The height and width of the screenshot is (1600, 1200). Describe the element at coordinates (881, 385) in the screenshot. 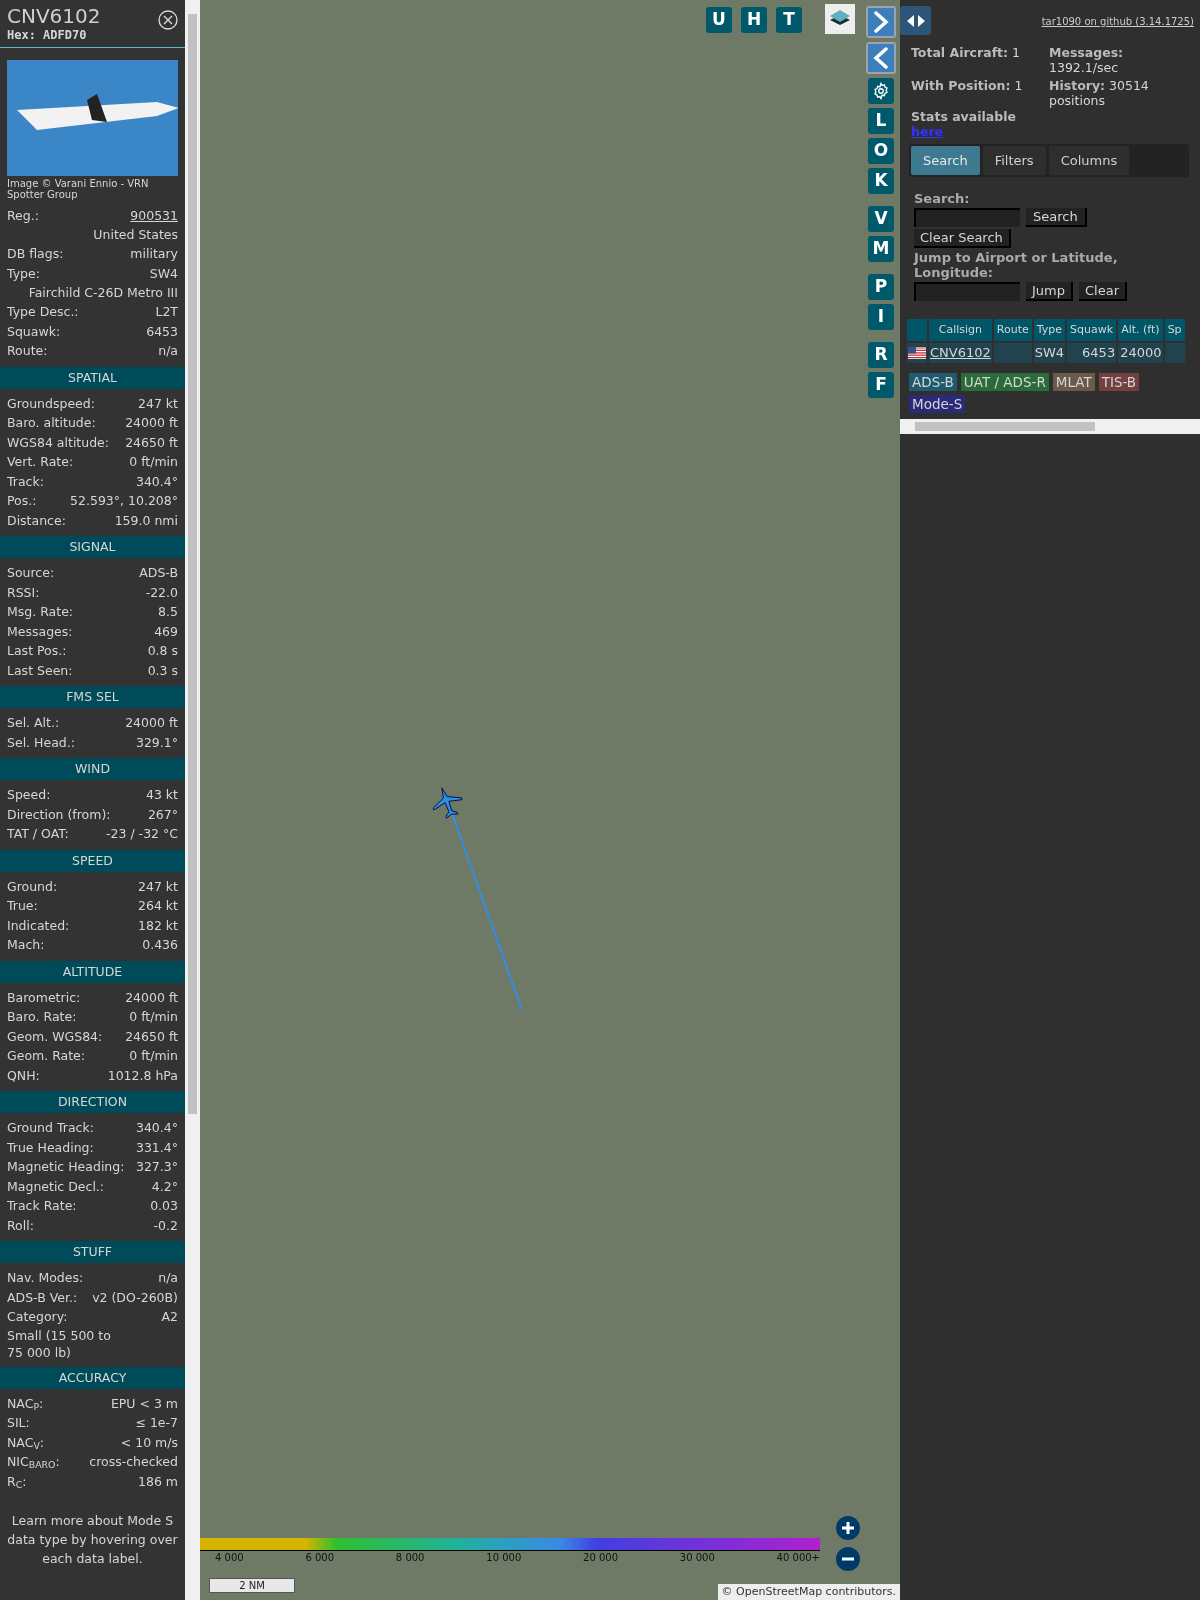

I see `map-toggle-button: F` at that location.